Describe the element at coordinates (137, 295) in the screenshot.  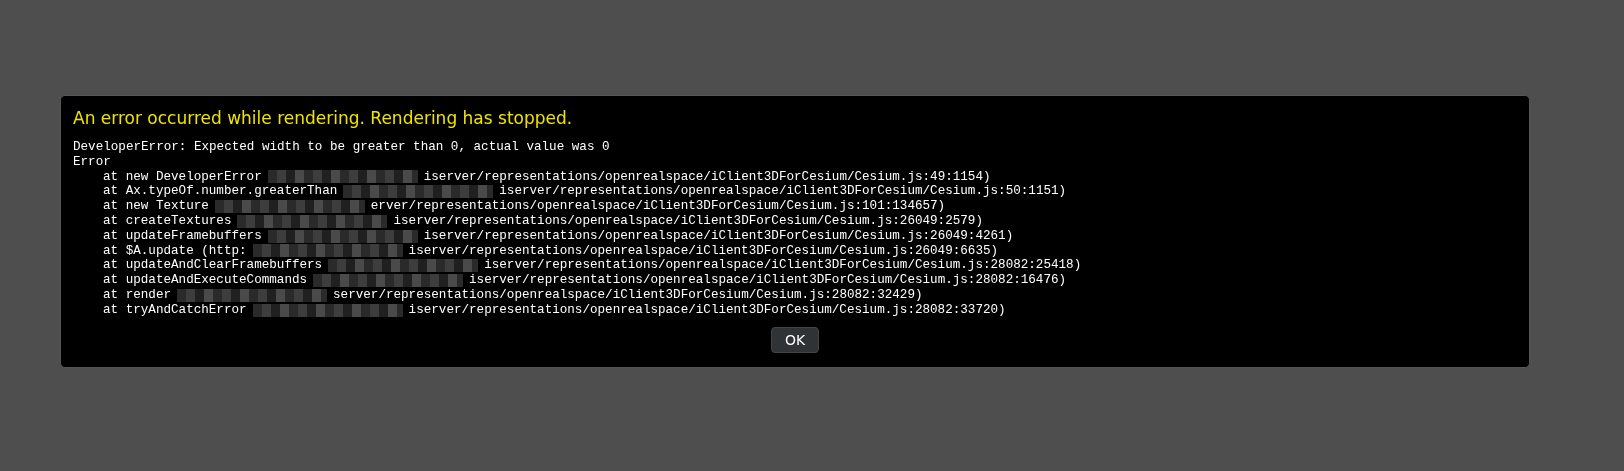
I see `stack-call: at render` at that location.